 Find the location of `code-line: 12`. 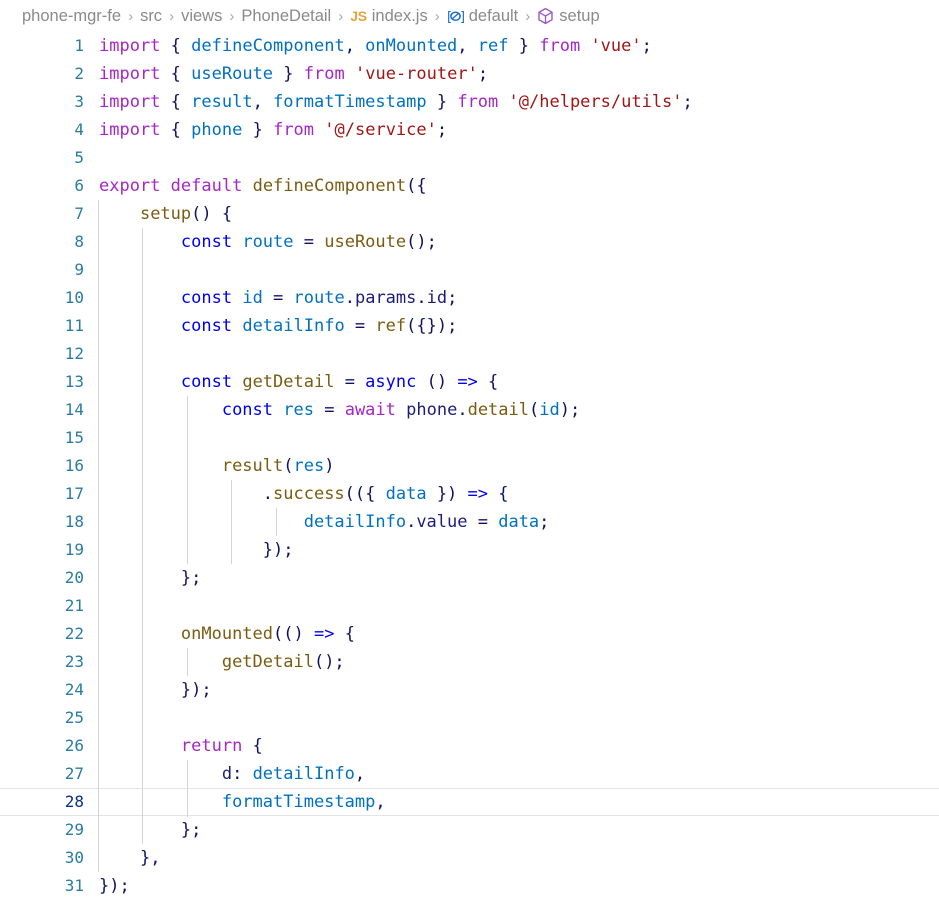

code-line: 12 is located at coordinates (469, 354).